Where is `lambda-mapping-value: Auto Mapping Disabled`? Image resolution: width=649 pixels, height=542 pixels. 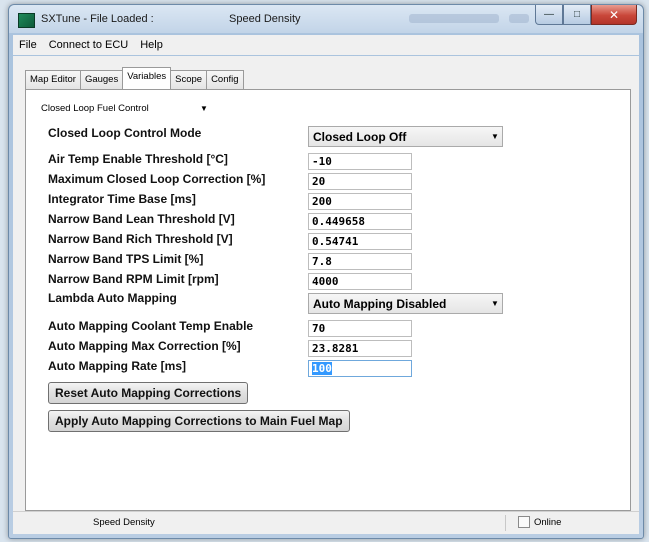 lambda-mapping-value: Auto Mapping Disabled is located at coordinates (380, 303).